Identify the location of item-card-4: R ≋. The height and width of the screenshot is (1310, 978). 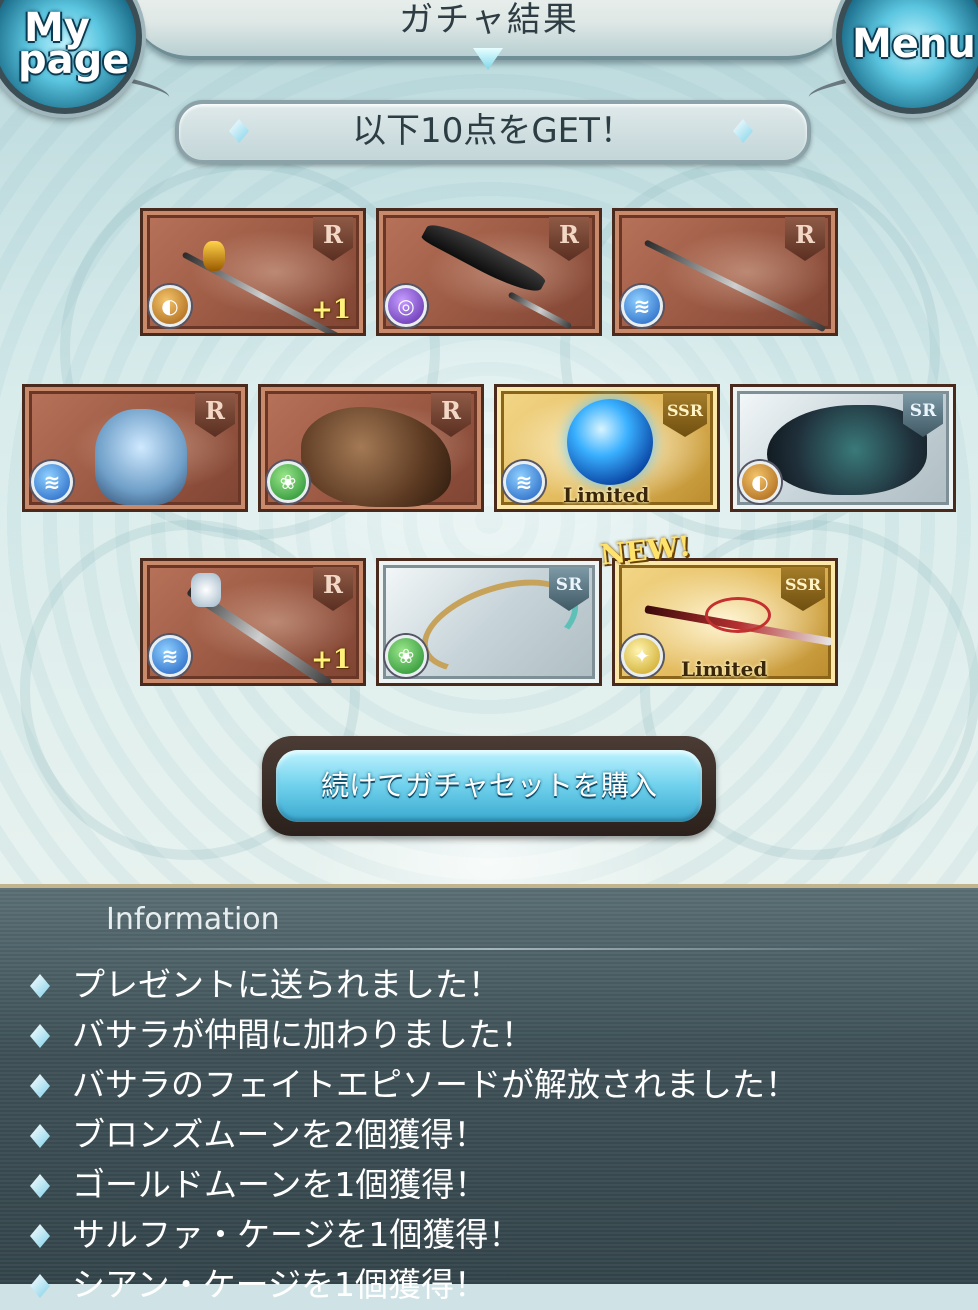
(135, 448).